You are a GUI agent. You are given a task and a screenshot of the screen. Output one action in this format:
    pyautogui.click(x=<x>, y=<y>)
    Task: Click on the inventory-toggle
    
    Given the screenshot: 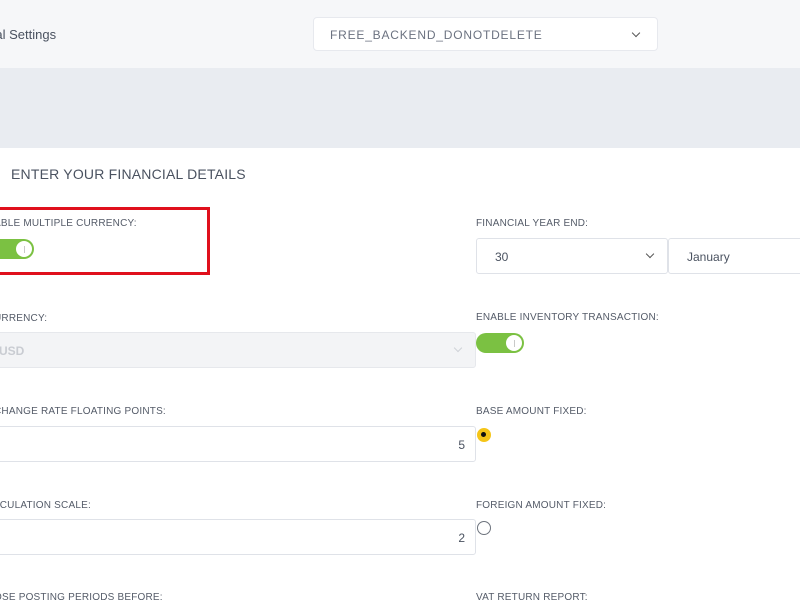 What is the action you would take?
    pyautogui.click(x=500, y=343)
    